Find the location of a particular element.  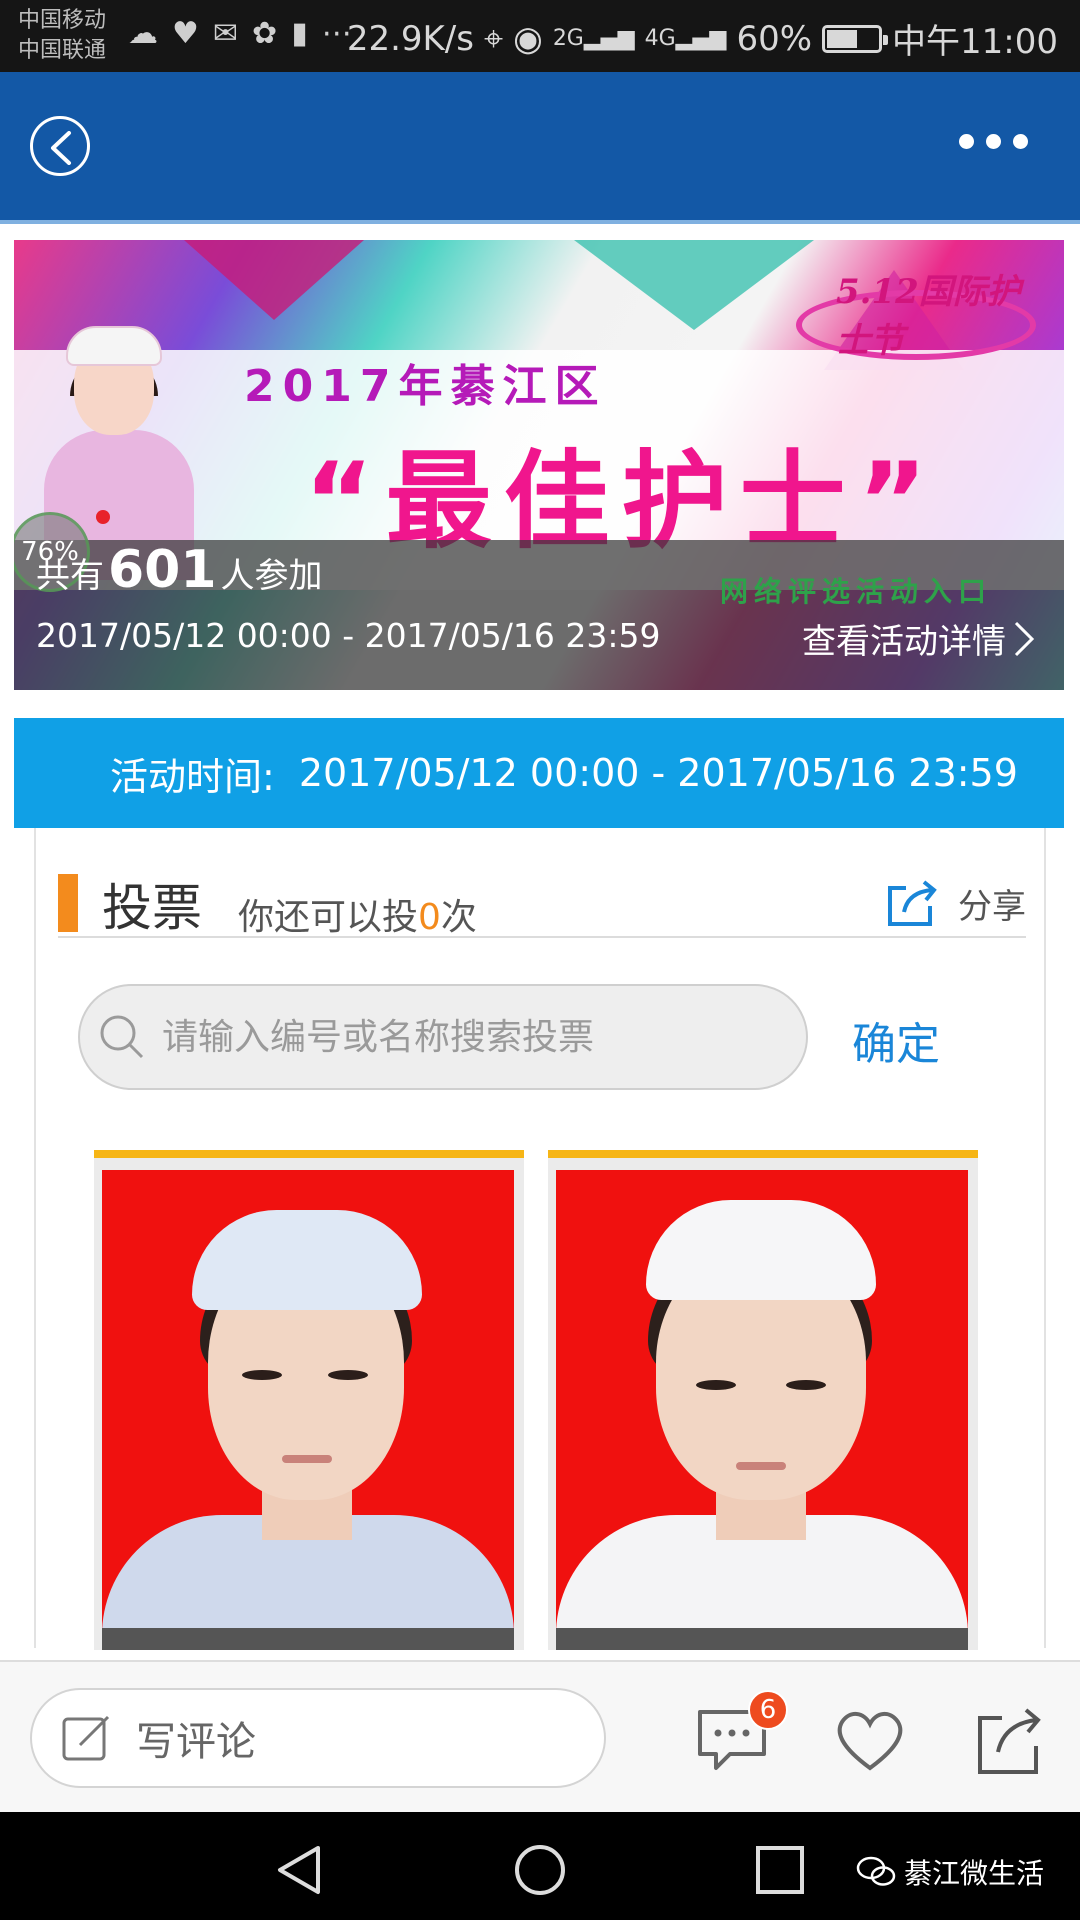

back-arrow-icon is located at coordinates (61, 148).